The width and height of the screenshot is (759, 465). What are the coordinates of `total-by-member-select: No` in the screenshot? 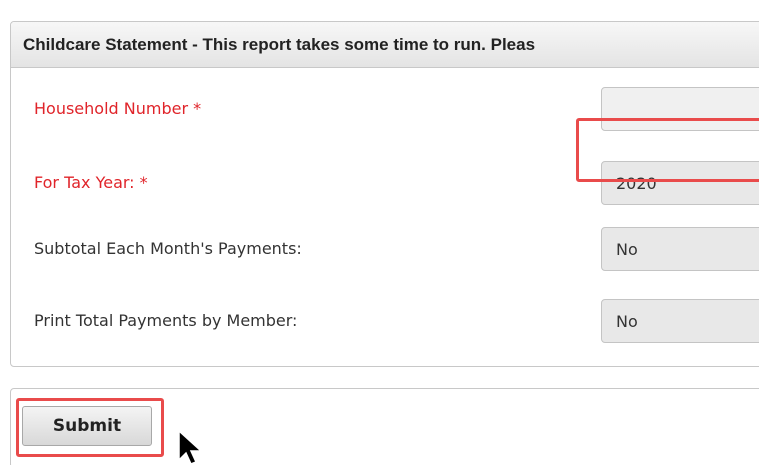 It's located at (680, 321).